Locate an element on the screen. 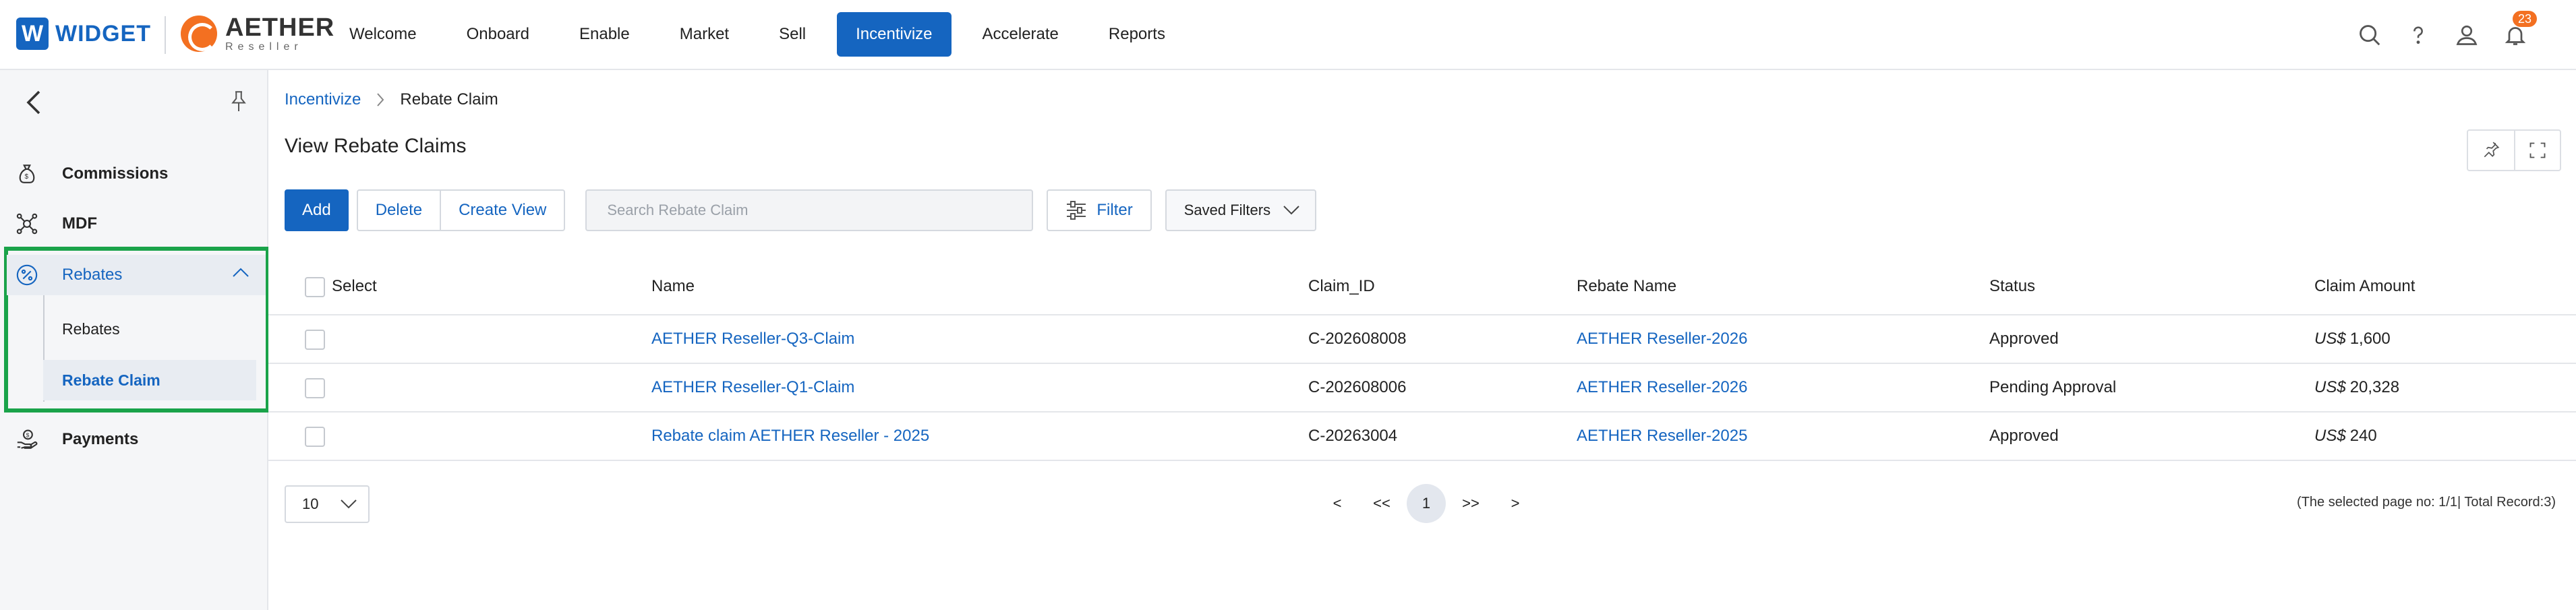  sidebar-item-rebates: Rebates is located at coordinates (136, 275).